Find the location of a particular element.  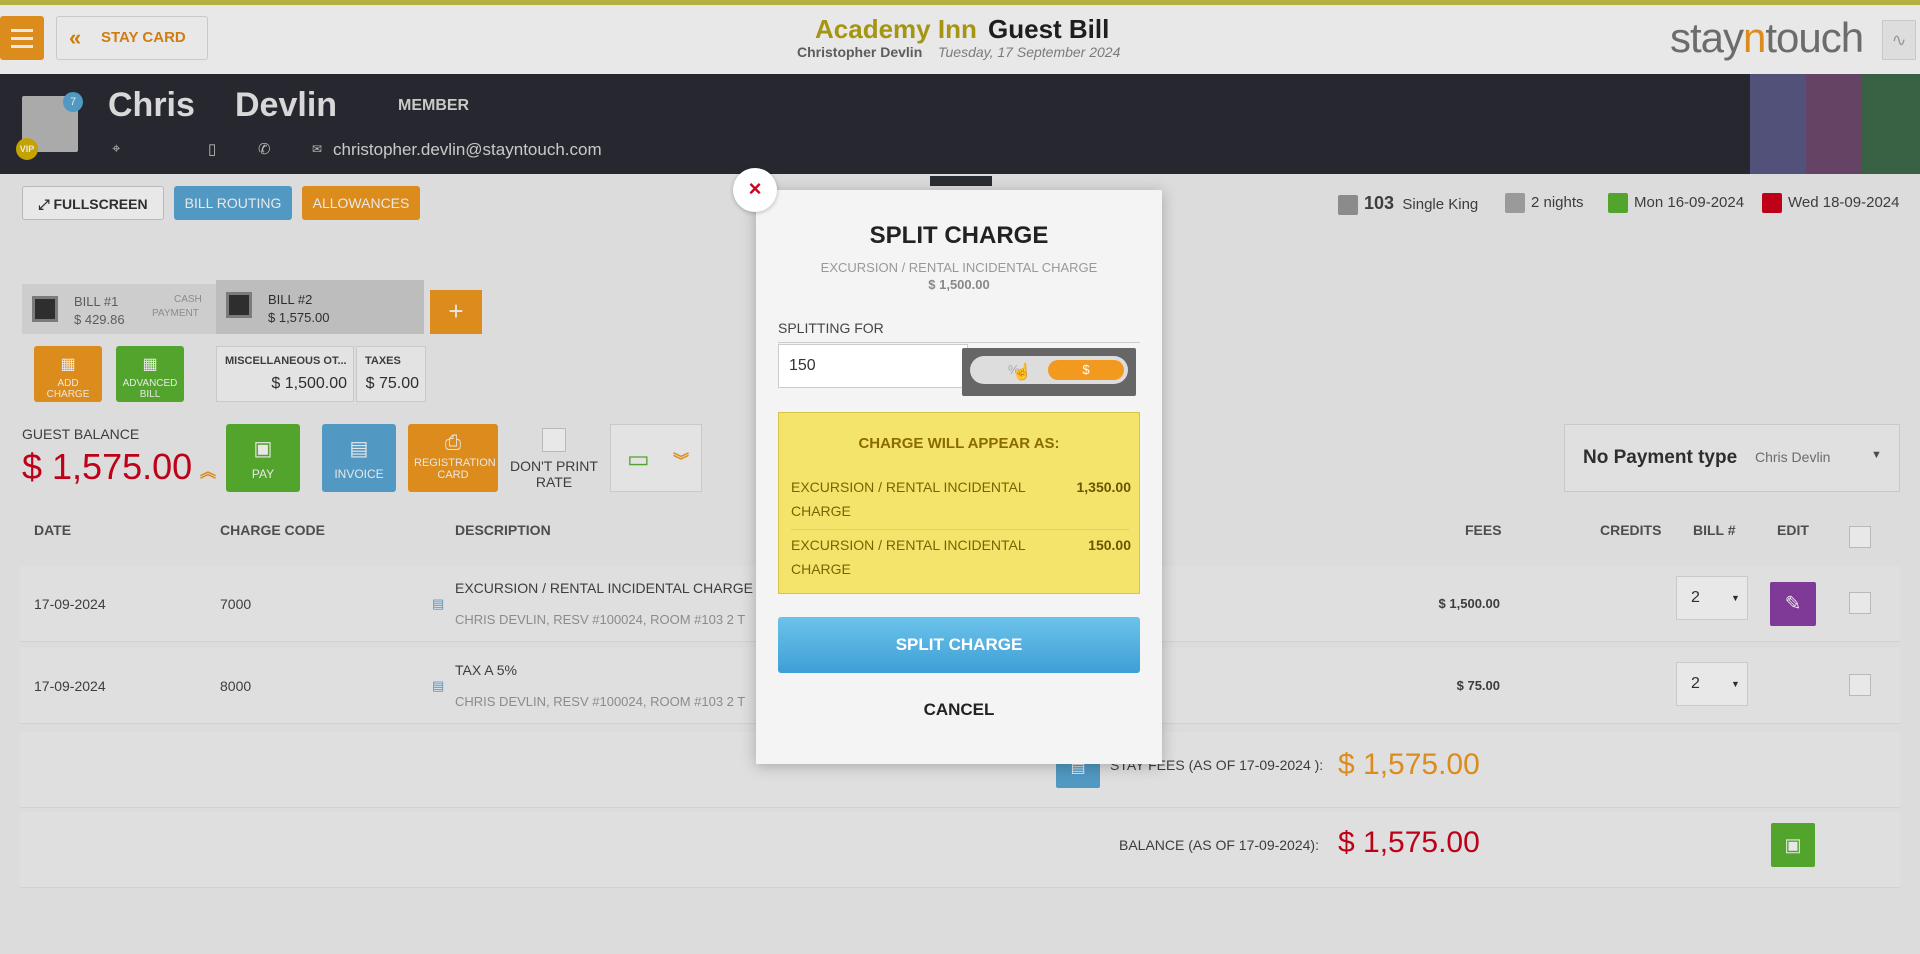

drag-handle is located at coordinates (961, 181).